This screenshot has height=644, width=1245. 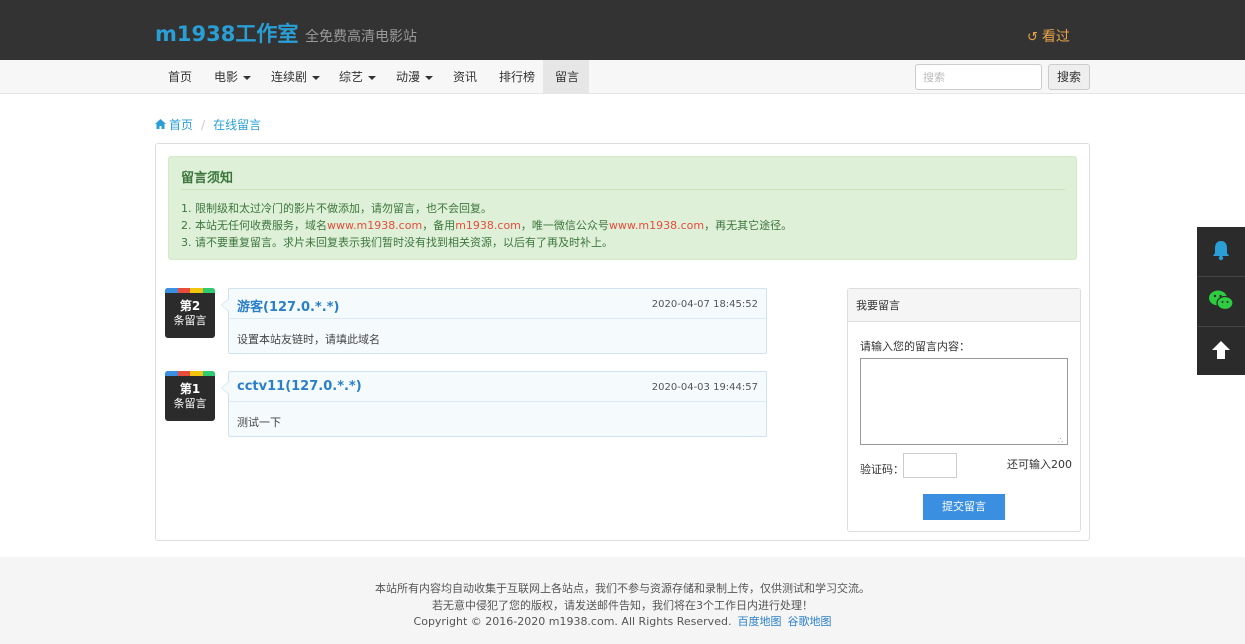 I want to click on nav-label: 留言, so click(x=567, y=77).